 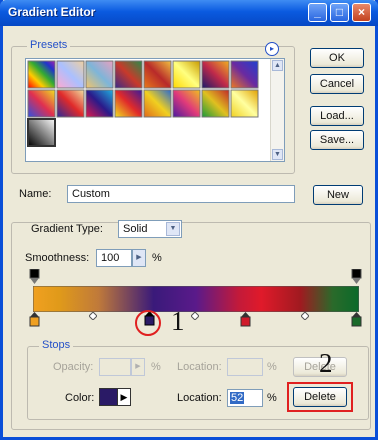 What do you see at coordinates (199, 367) in the screenshot?
I see `opacity-location-label: Location:` at bounding box center [199, 367].